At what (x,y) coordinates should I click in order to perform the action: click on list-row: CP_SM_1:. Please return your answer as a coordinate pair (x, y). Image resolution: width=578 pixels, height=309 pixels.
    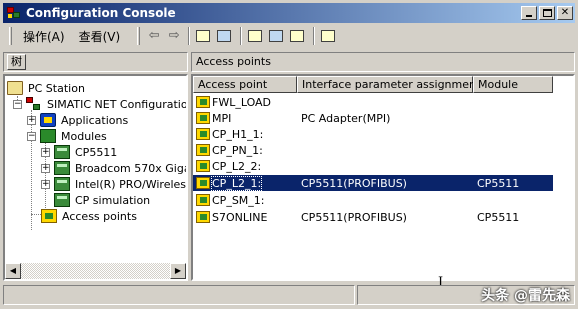
    Looking at the image, I should click on (373, 200).